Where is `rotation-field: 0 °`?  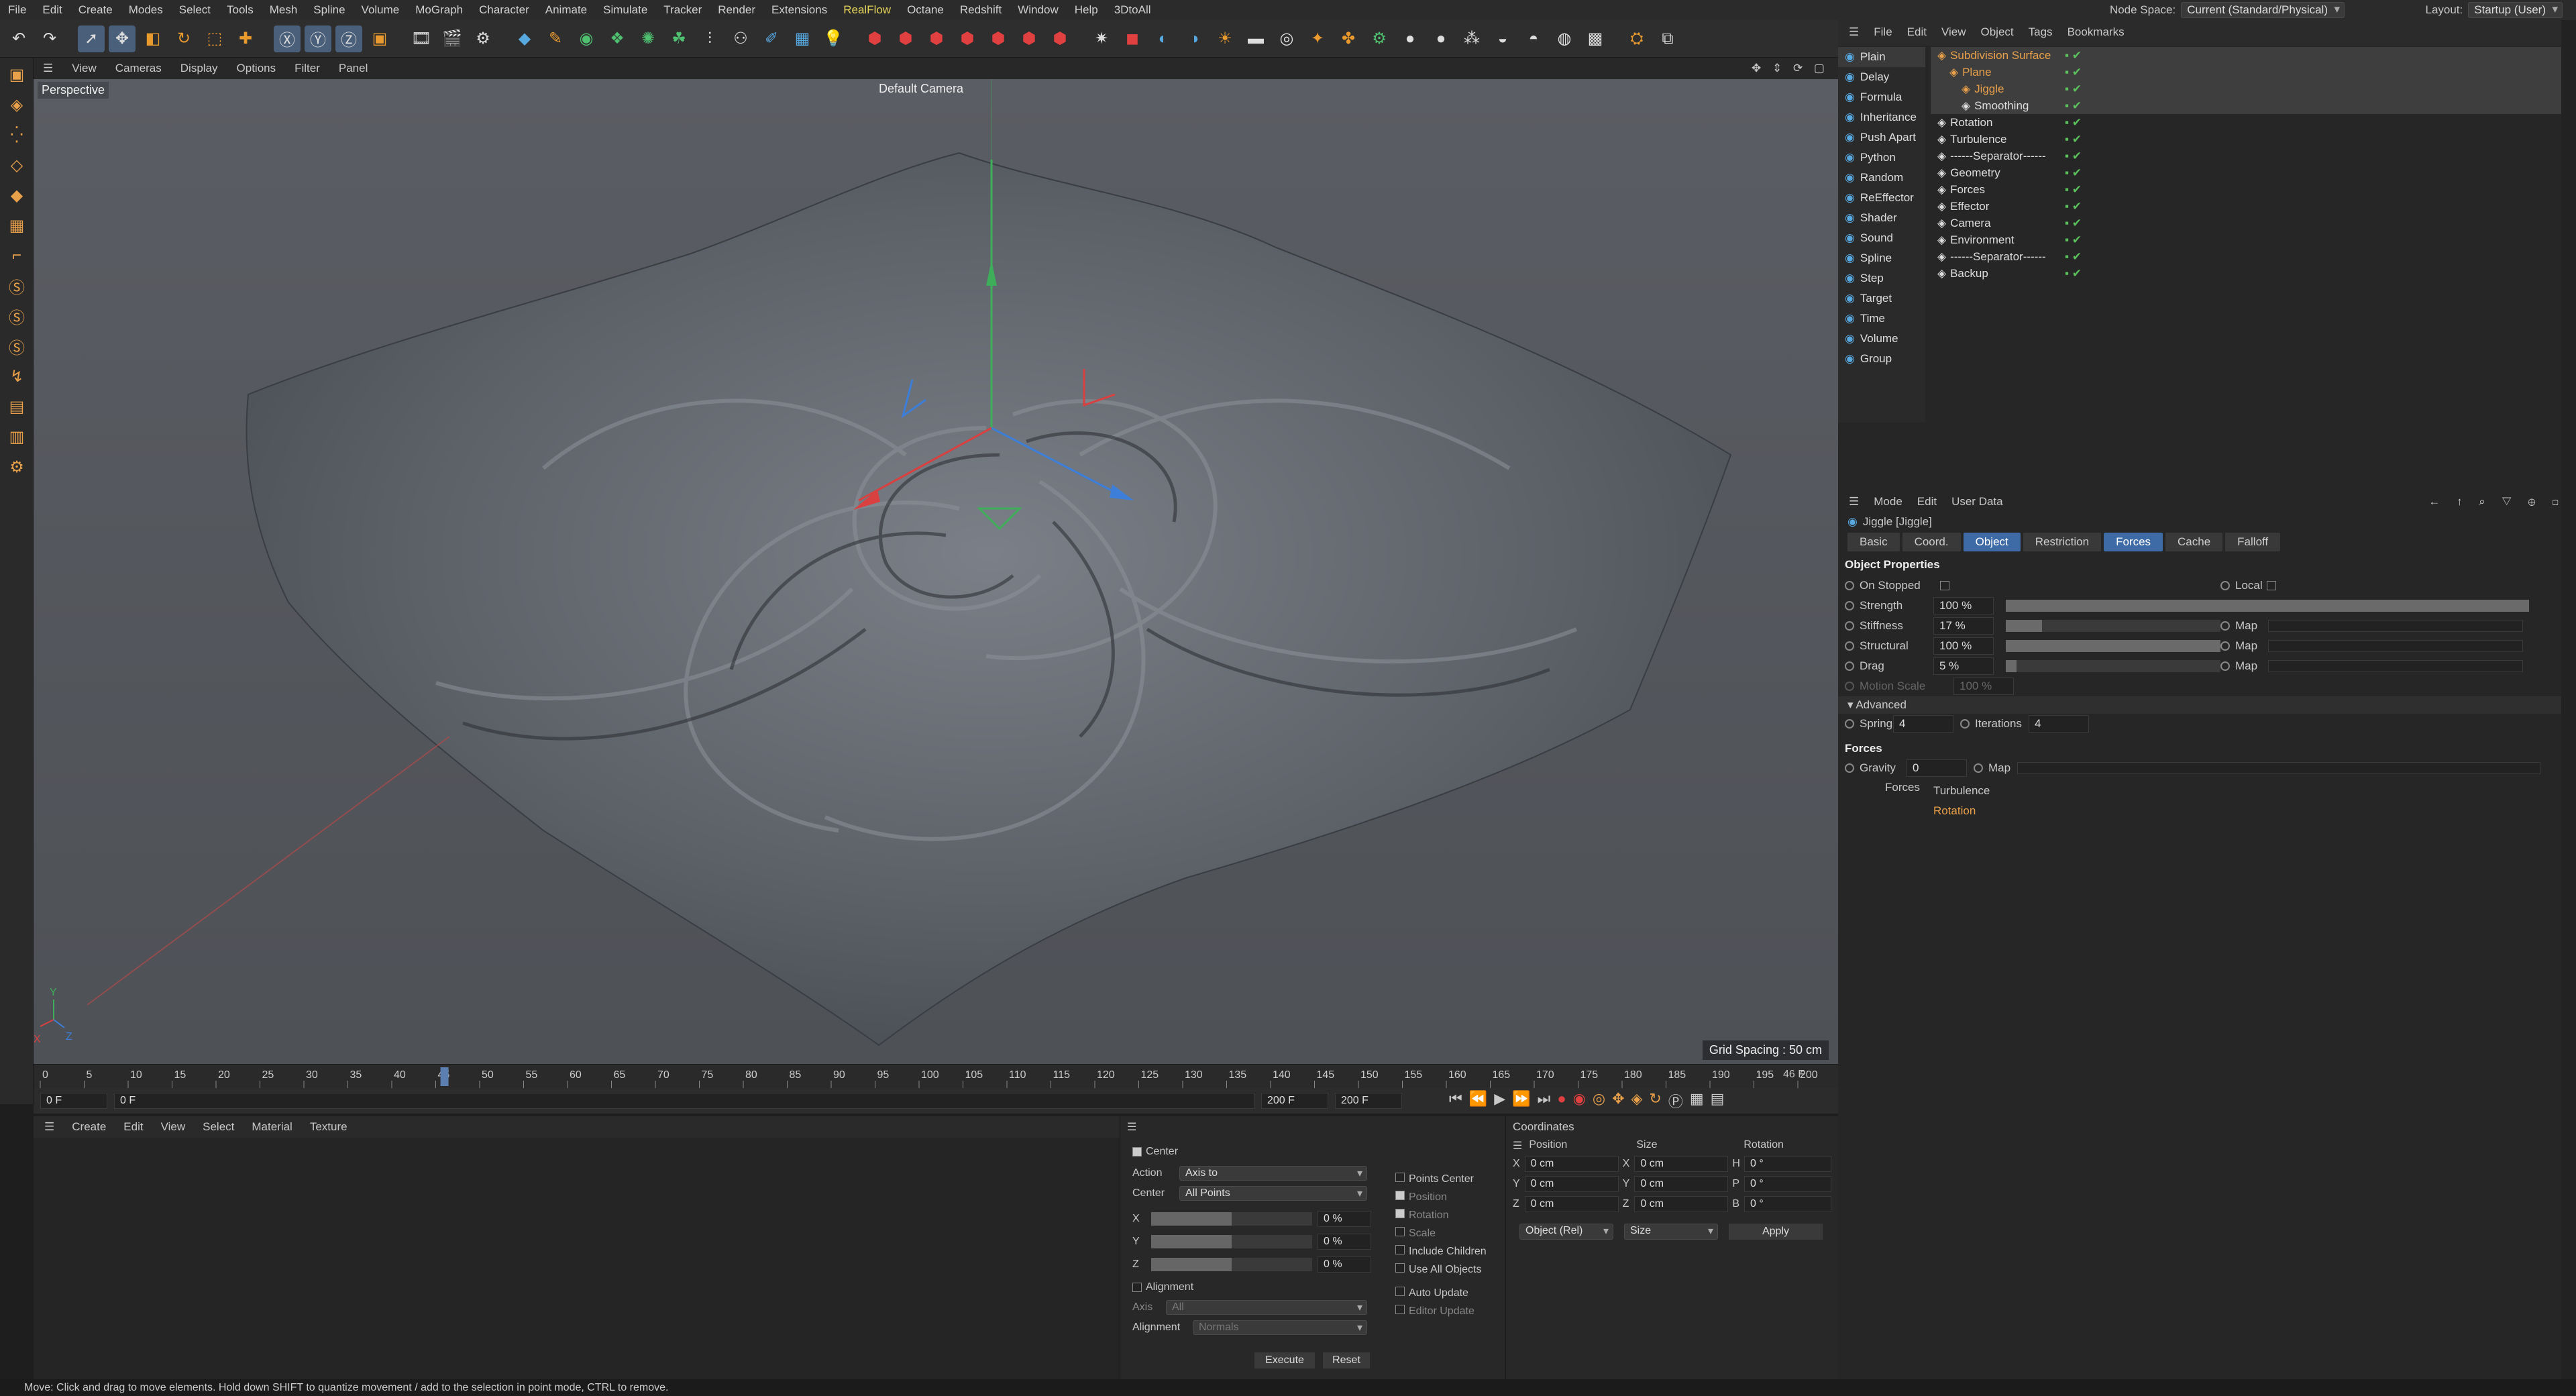
rotation-field: 0 ° is located at coordinates (1788, 1164).